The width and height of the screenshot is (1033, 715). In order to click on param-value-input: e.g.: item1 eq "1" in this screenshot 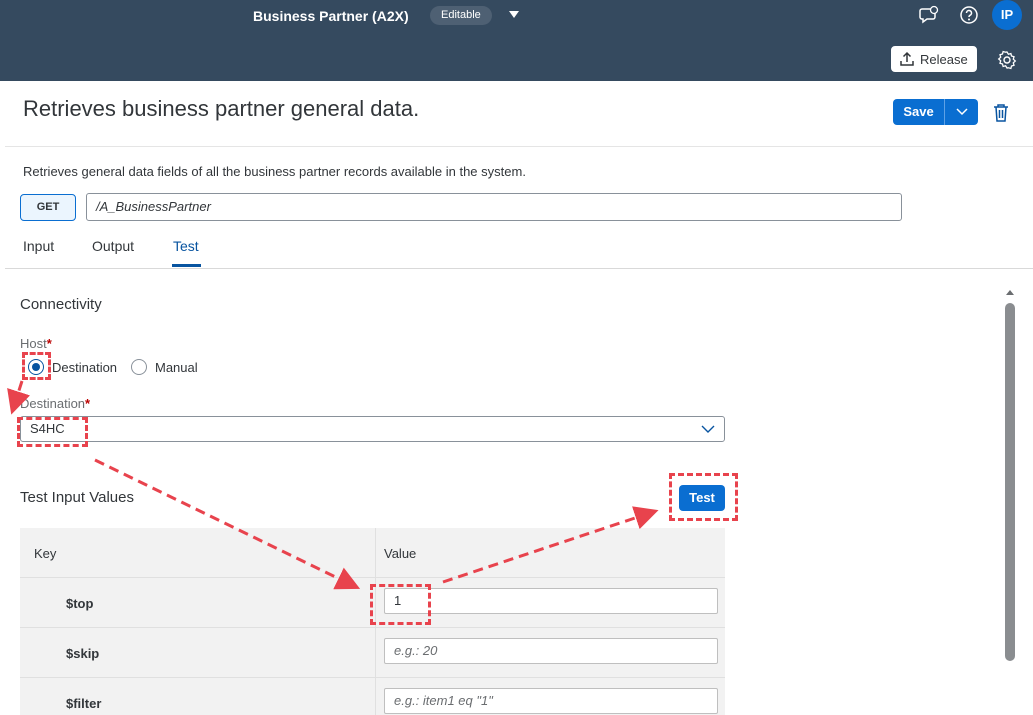, I will do `click(551, 701)`.